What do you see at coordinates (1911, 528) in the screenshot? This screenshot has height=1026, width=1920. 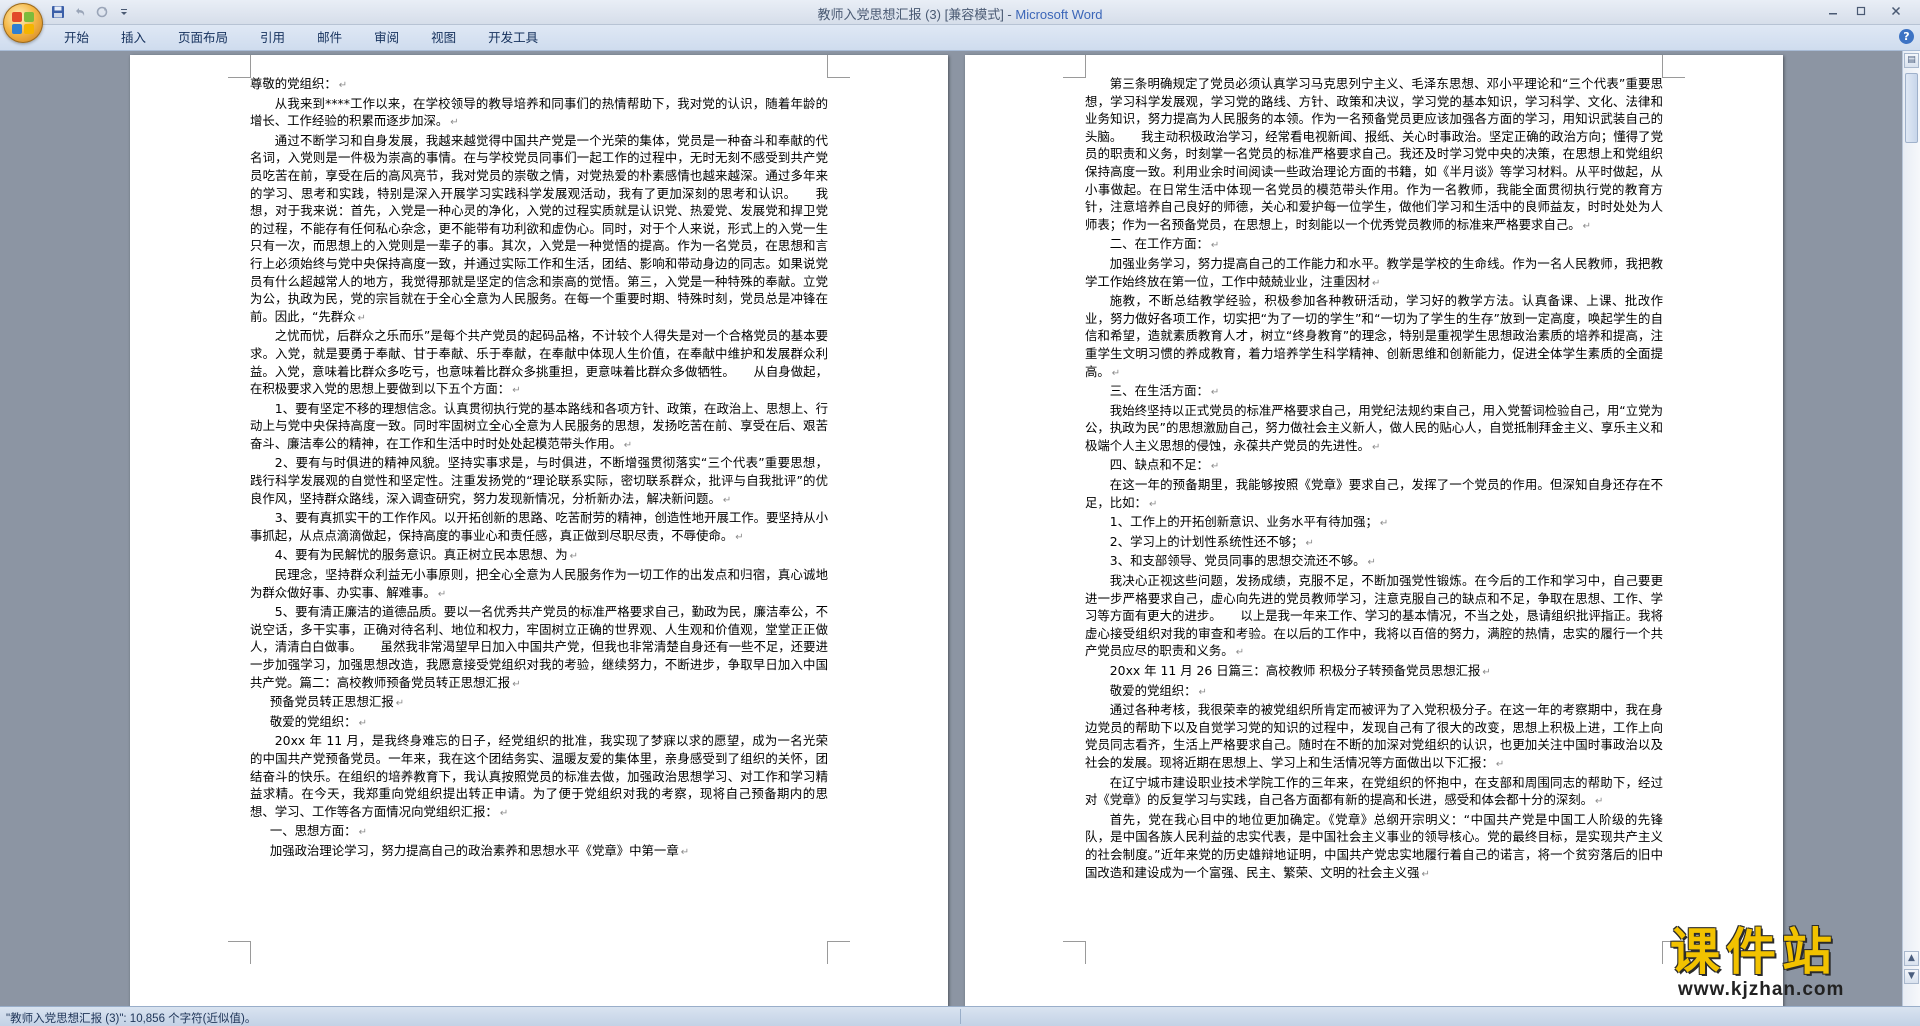 I see `vertical-scrollbar: ▤ ▲ ▼` at bounding box center [1911, 528].